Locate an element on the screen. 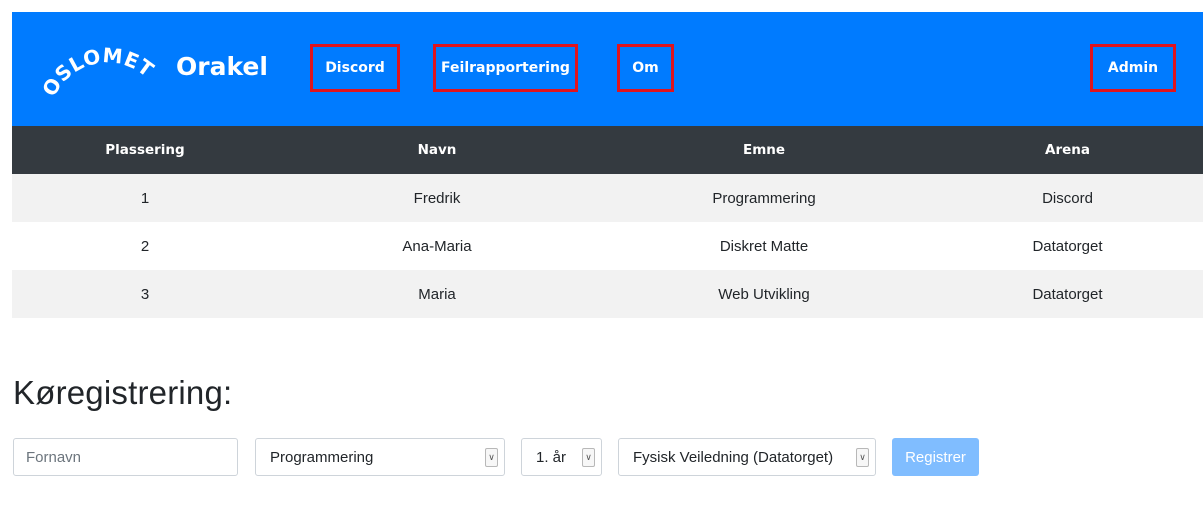 This screenshot has height=508, width=1203. cell-plassering: 3 is located at coordinates (145, 294).